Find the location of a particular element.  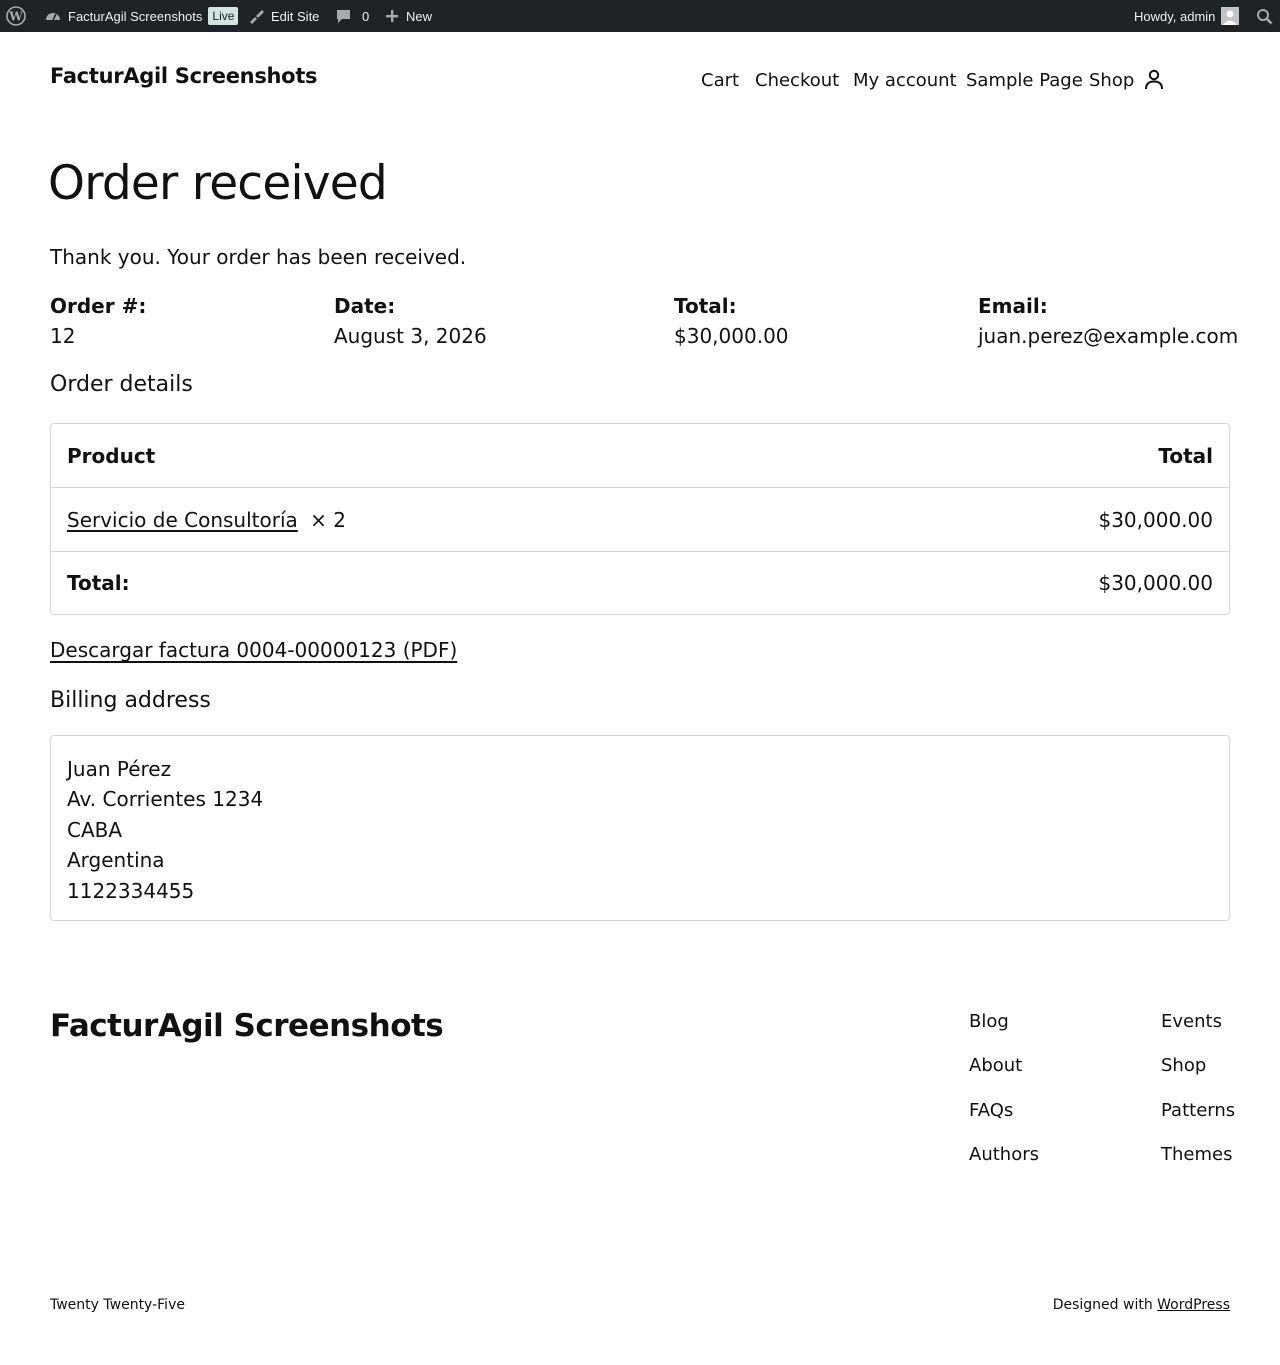

nav-my-account: My account is located at coordinates (905, 80).